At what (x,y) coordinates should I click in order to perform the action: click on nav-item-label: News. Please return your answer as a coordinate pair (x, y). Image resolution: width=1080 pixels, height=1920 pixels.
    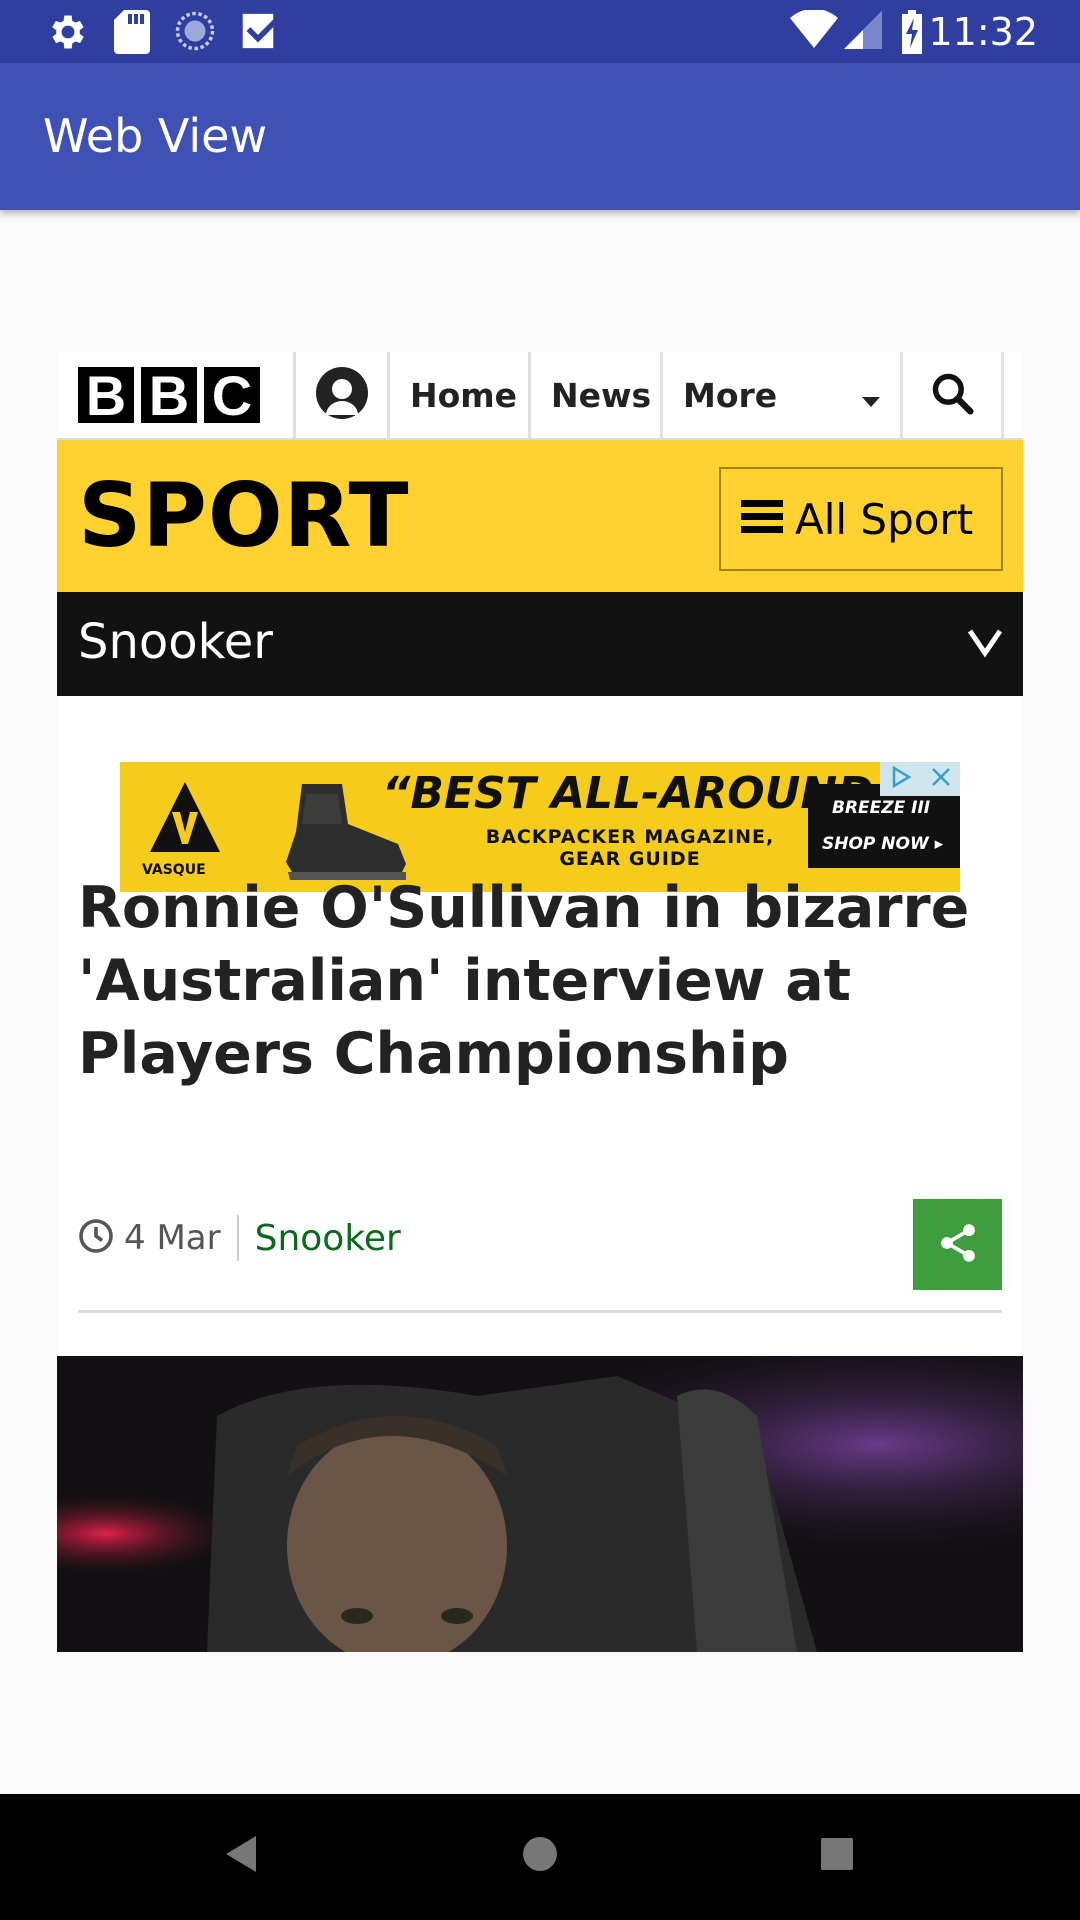
    Looking at the image, I should click on (601, 395).